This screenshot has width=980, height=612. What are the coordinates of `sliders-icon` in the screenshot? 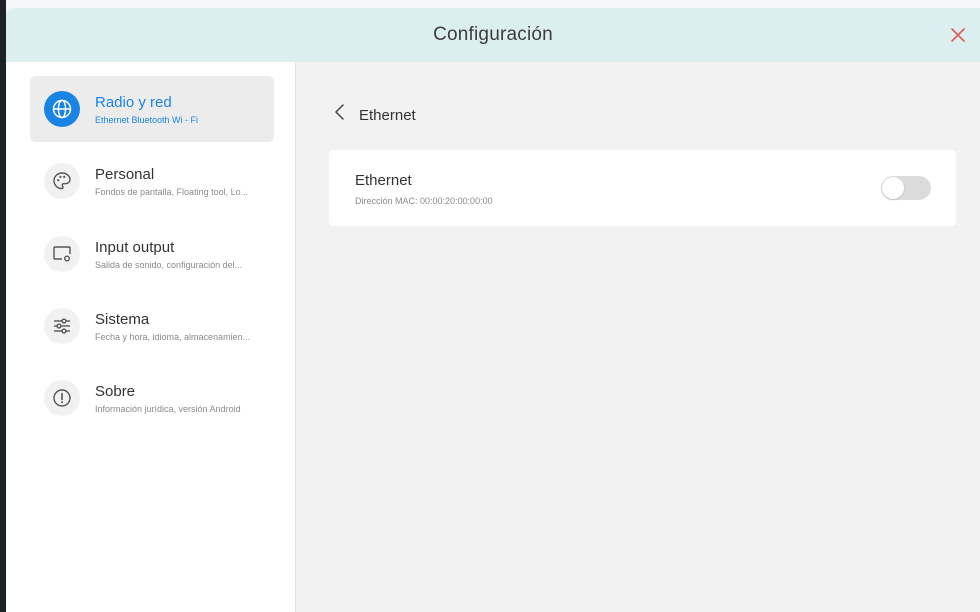 It's located at (62, 326).